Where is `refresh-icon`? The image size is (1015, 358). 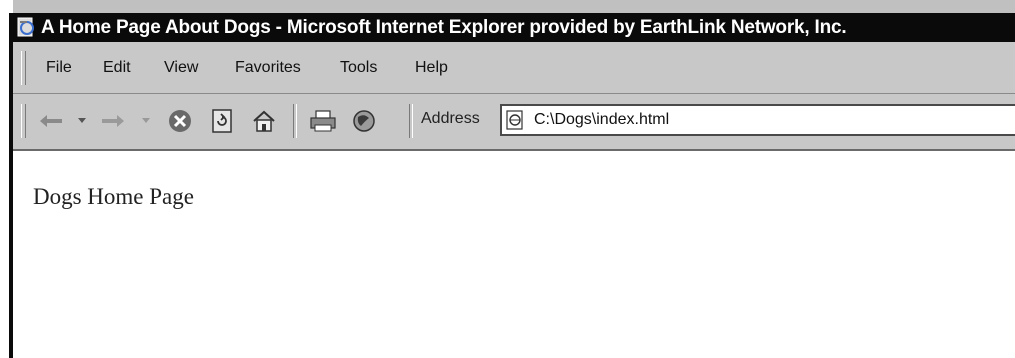 refresh-icon is located at coordinates (222, 121).